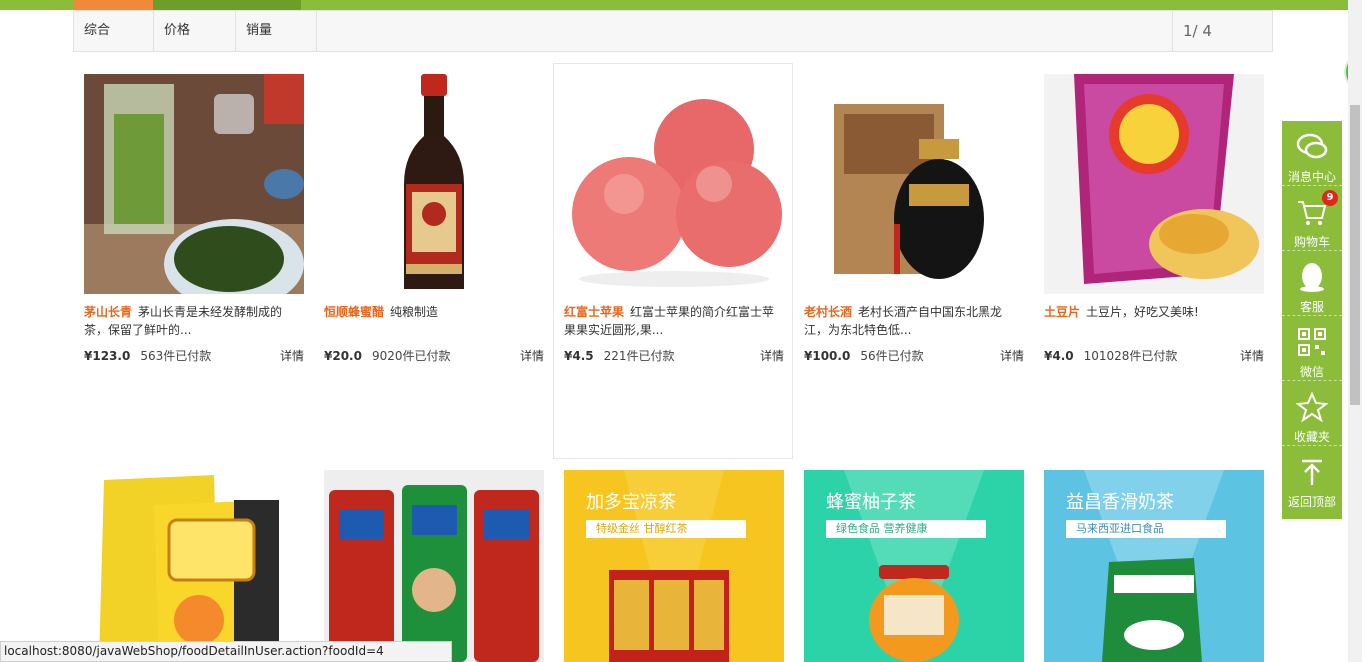 Image resolution: width=1362 pixels, height=662 pixels. Describe the element at coordinates (113, 5) in the screenshot. I see `top-bar-highlight` at that location.